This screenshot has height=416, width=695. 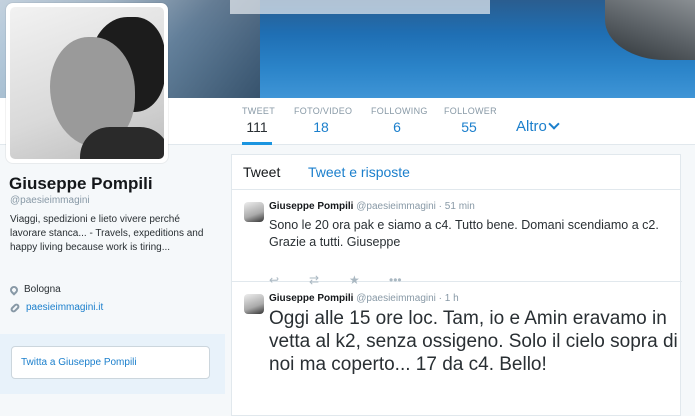 I want to click on avatar-photo, so click(x=87, y=83).